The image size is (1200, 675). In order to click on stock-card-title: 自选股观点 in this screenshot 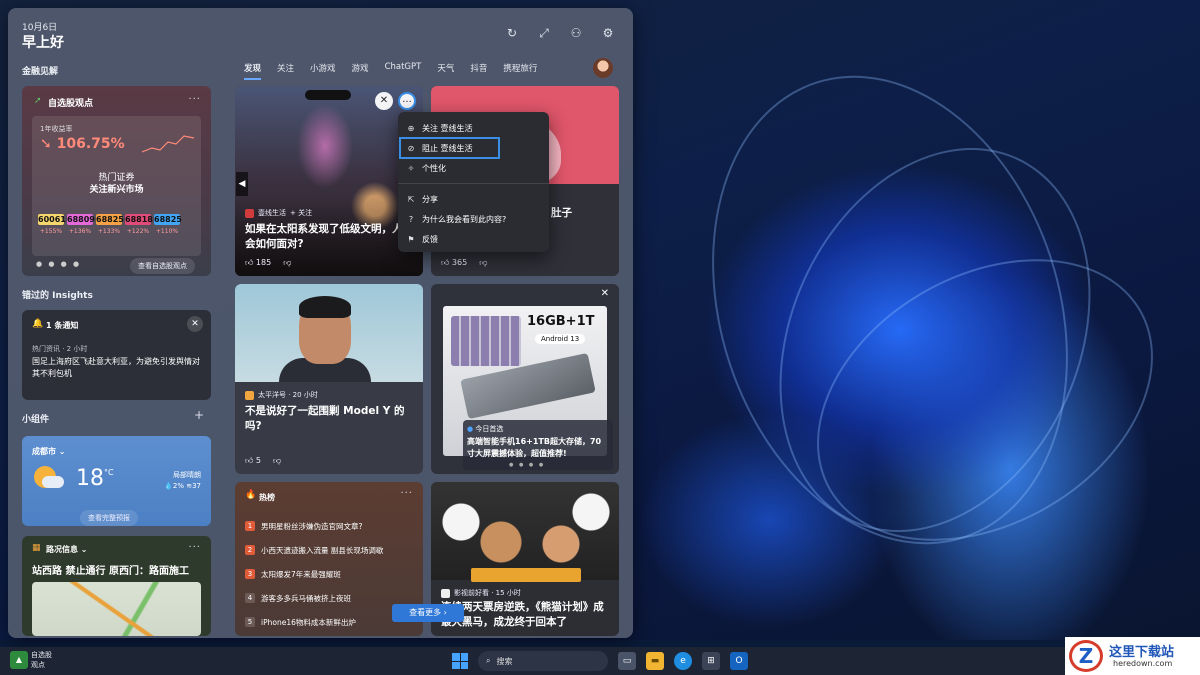, I will do `click(71, 104)`.